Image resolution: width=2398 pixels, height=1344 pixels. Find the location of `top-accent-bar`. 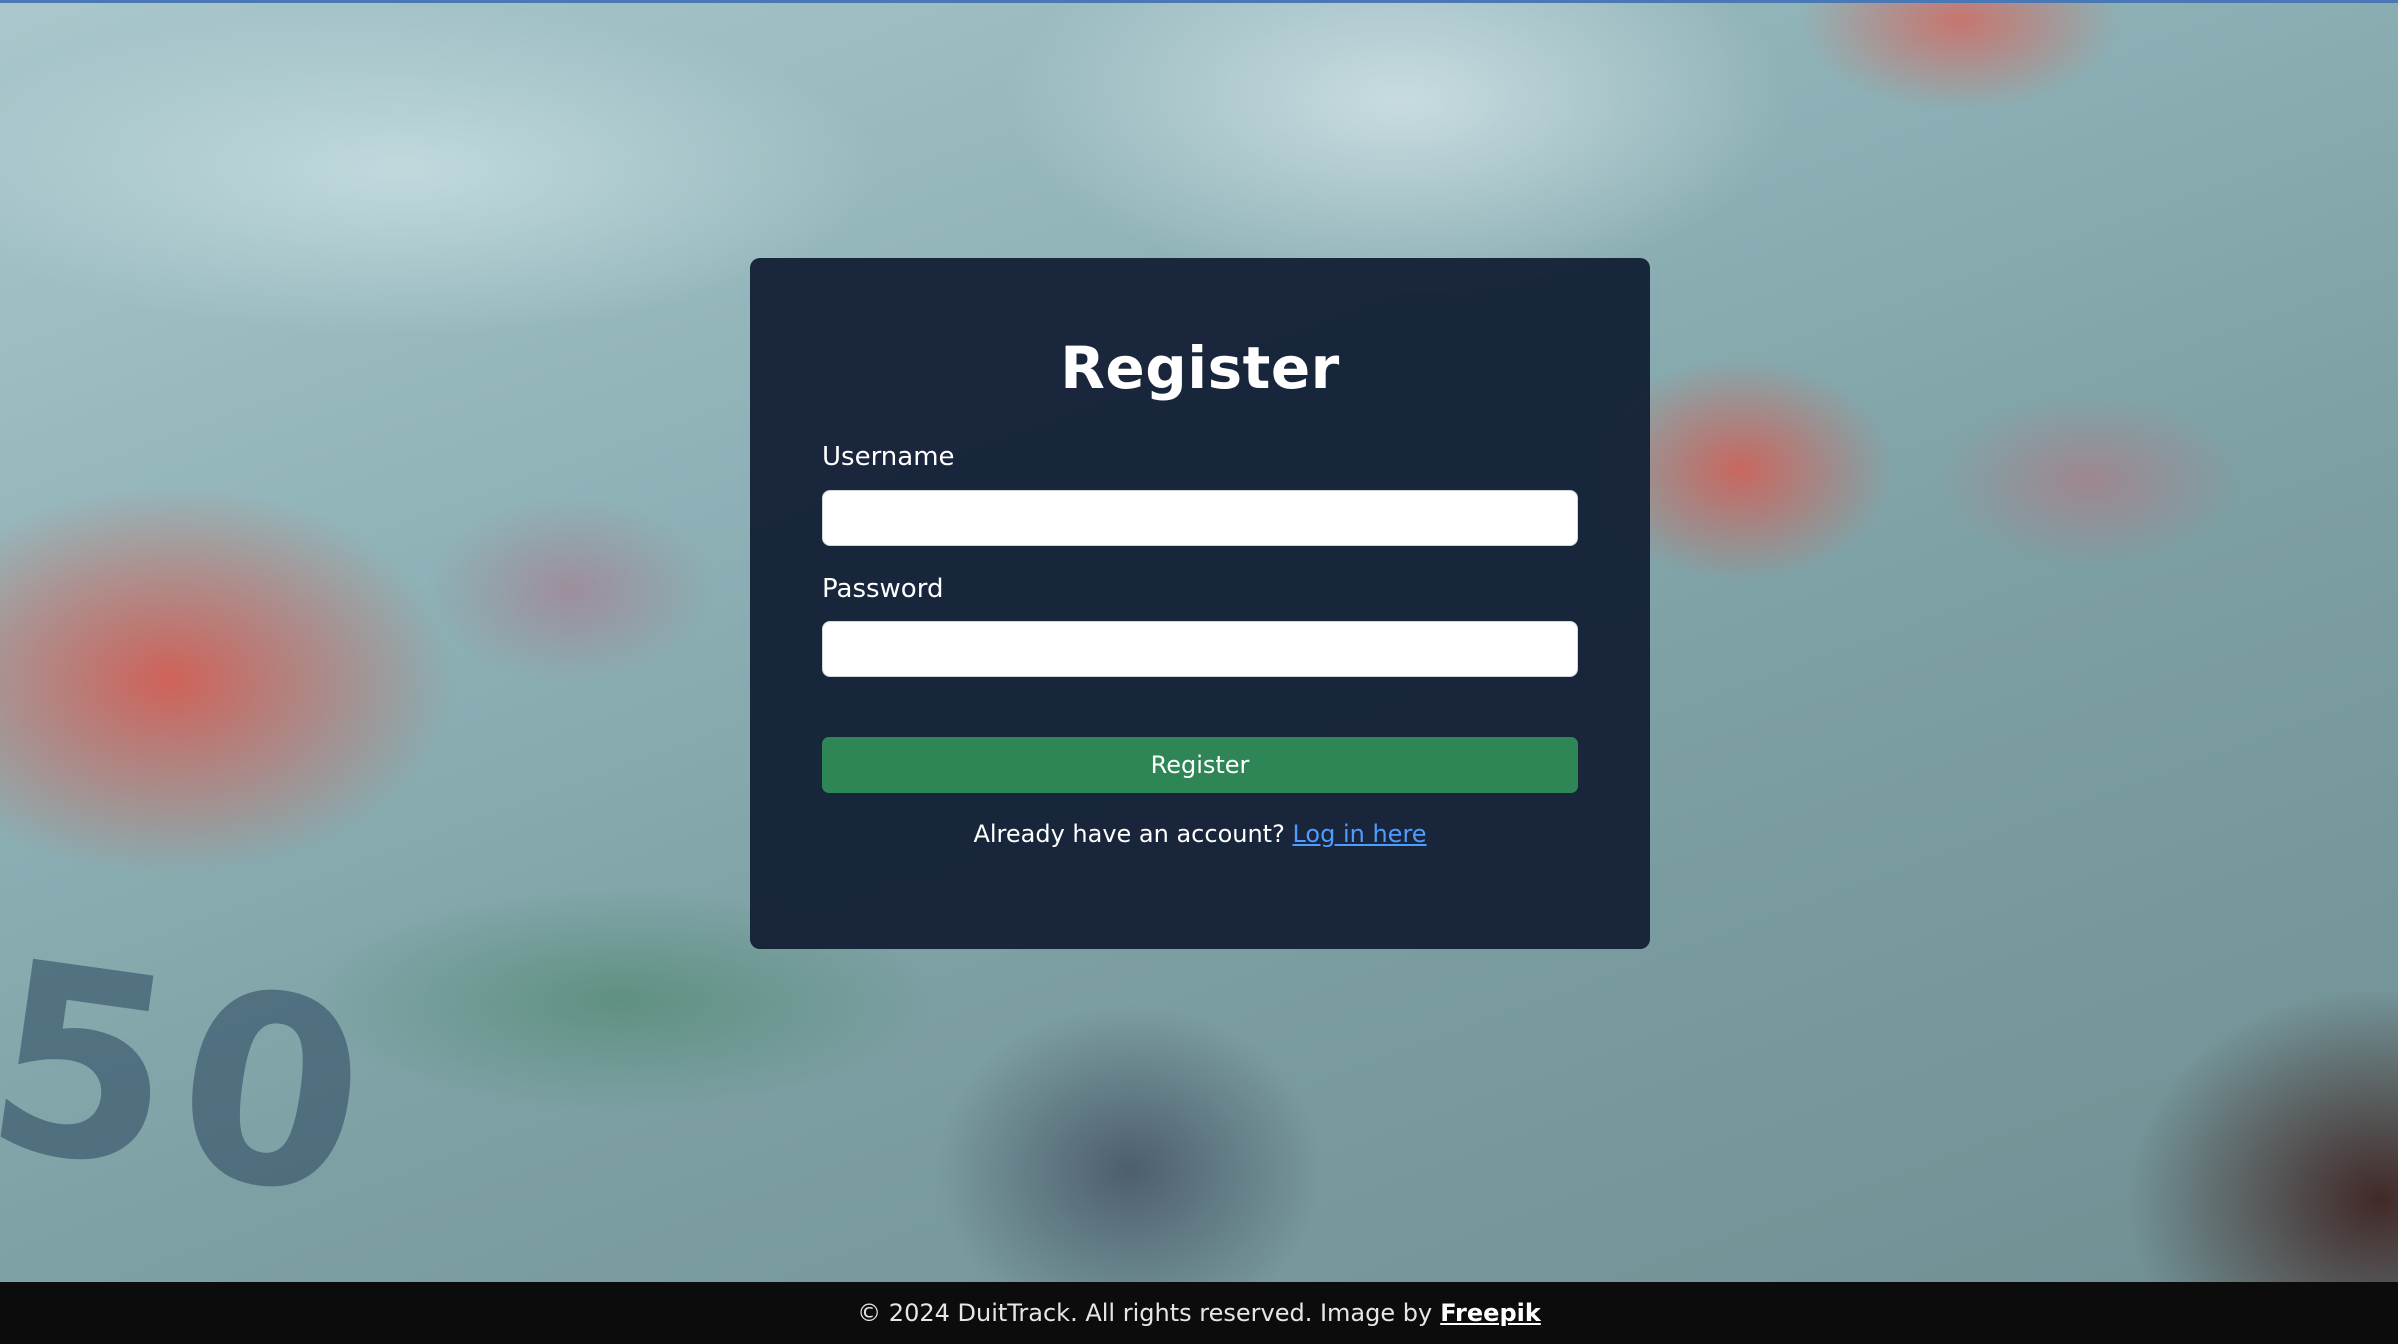

top-accent-bar is located at coordinates (1199, 1).